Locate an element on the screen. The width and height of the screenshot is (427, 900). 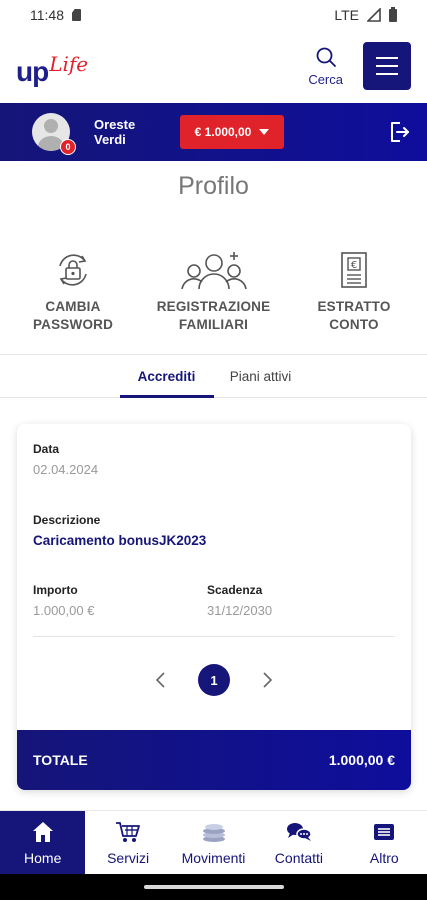
status-time: 11:48 is located at coordinates (47, 15).